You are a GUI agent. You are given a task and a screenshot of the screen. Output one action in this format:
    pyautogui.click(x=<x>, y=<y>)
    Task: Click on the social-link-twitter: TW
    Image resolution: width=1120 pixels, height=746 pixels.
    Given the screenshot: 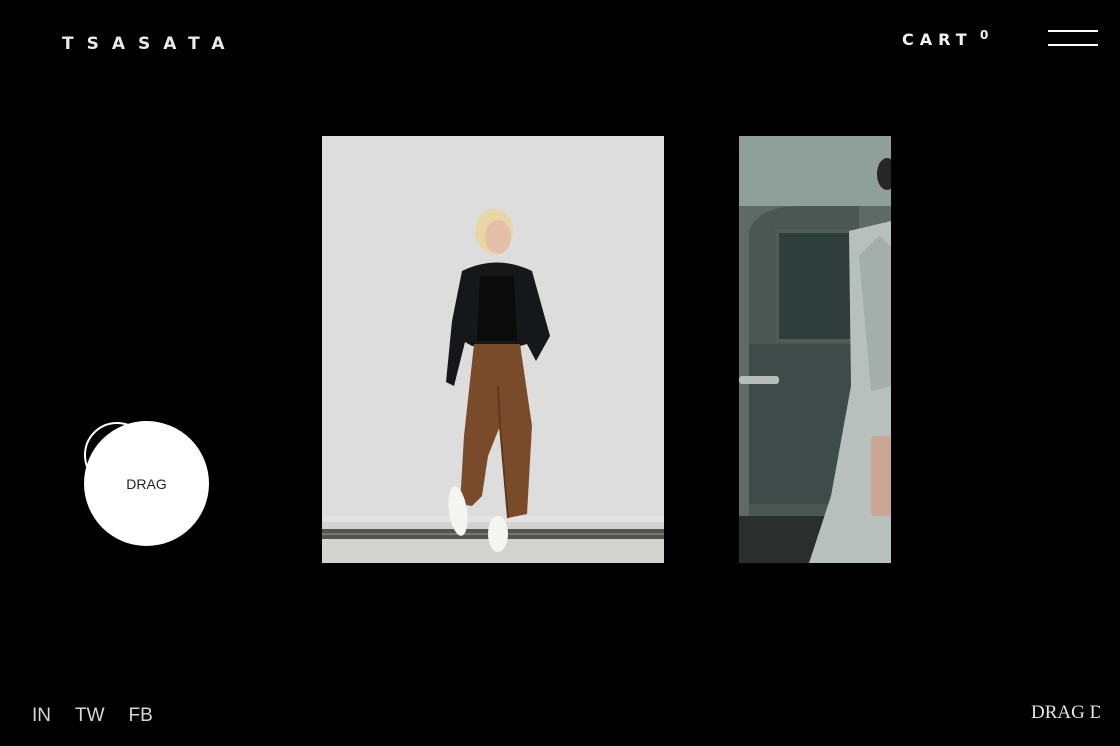 What is the action you would take?
    pyautogui.click(x=90, y=716)
    